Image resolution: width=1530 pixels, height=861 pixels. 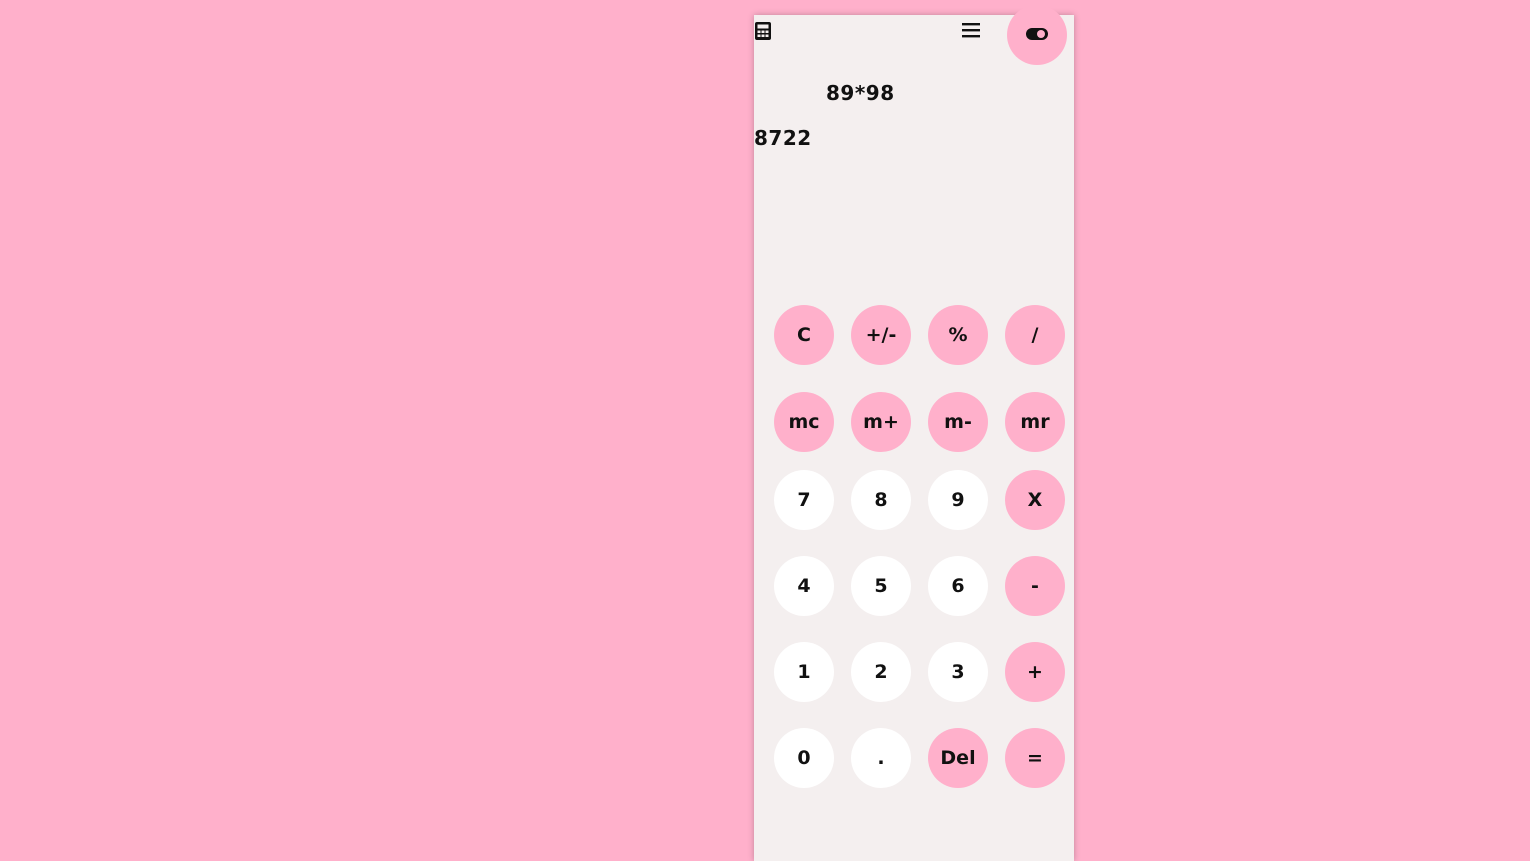 What do you see at coordinates (1035, 672) in the screenshot?
I see `add-button: +` at bounding box center [1035, 672].